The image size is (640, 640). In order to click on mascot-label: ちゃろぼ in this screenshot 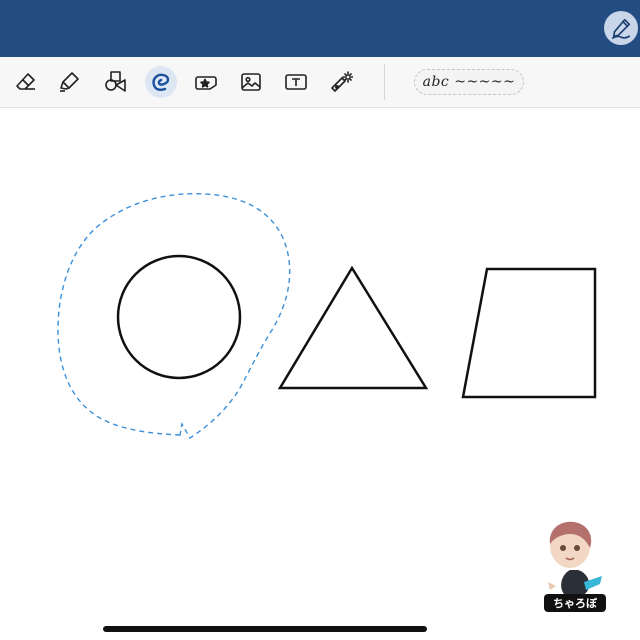, I will do `click(575, 603)`.